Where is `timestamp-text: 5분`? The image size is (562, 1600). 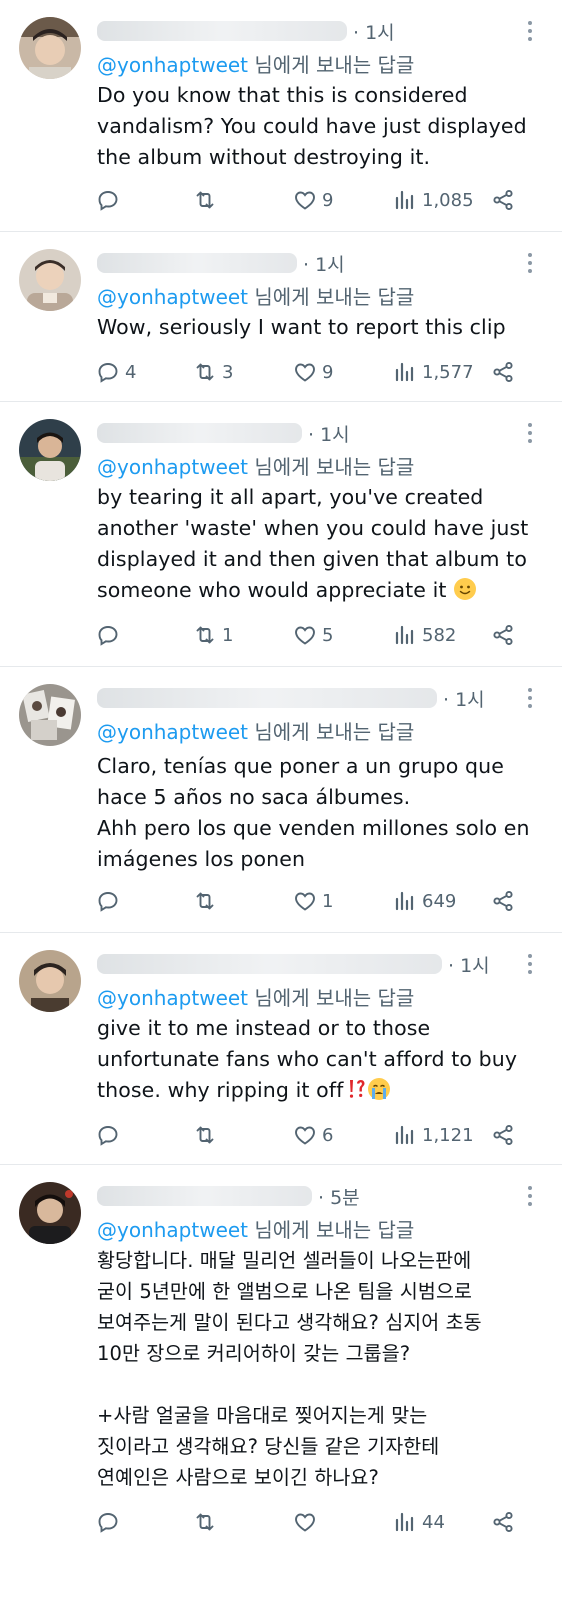
timestamp-text: 5분 is located at coordinates (345, 1197).